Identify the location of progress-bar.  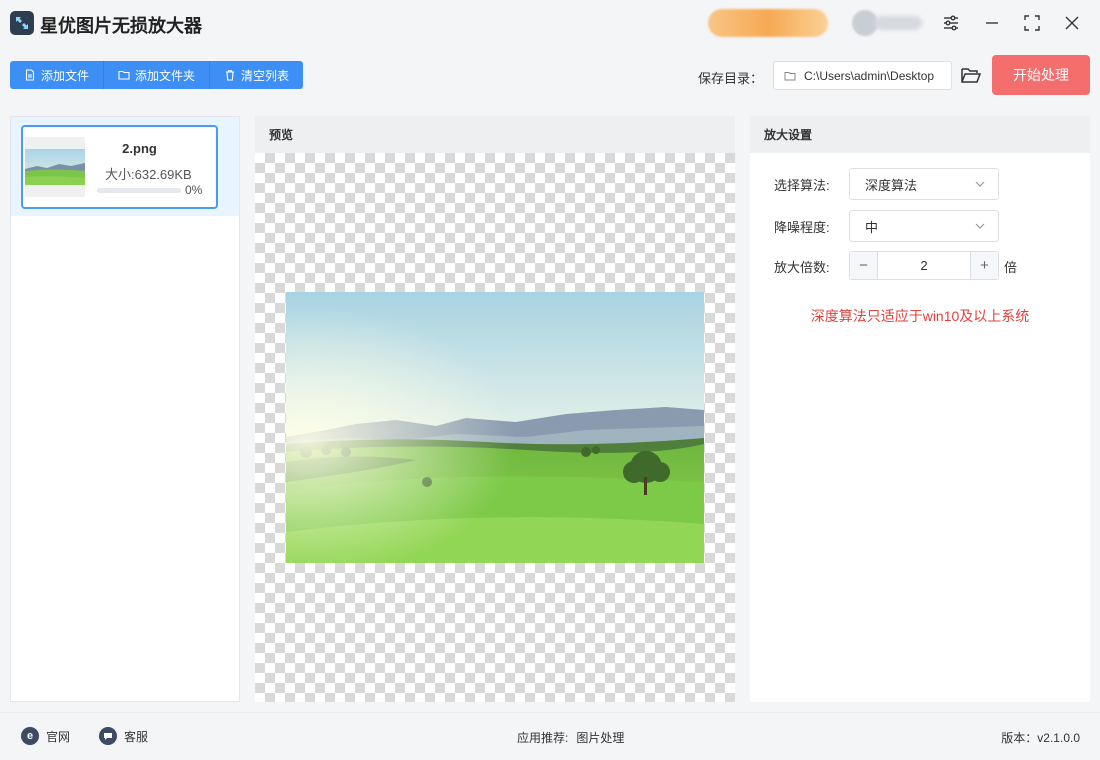
(139, 190).